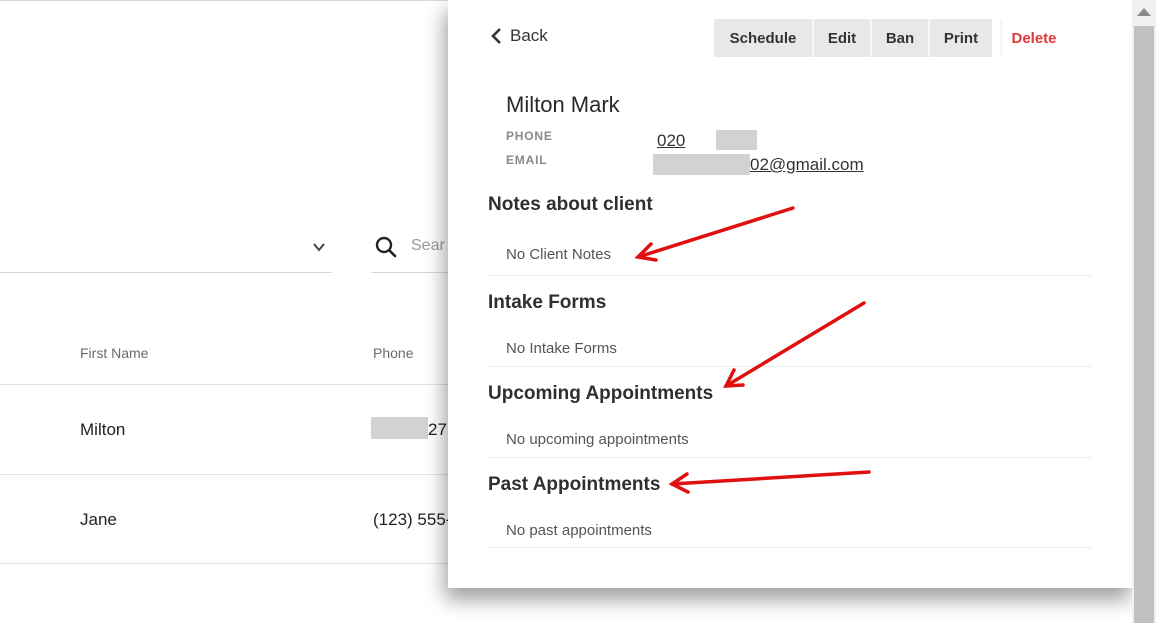  I want to click on print-button: Print, so click(960, 38).